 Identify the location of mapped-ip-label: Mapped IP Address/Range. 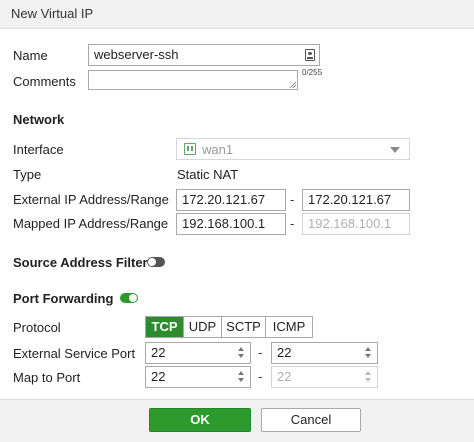
(91, 223).